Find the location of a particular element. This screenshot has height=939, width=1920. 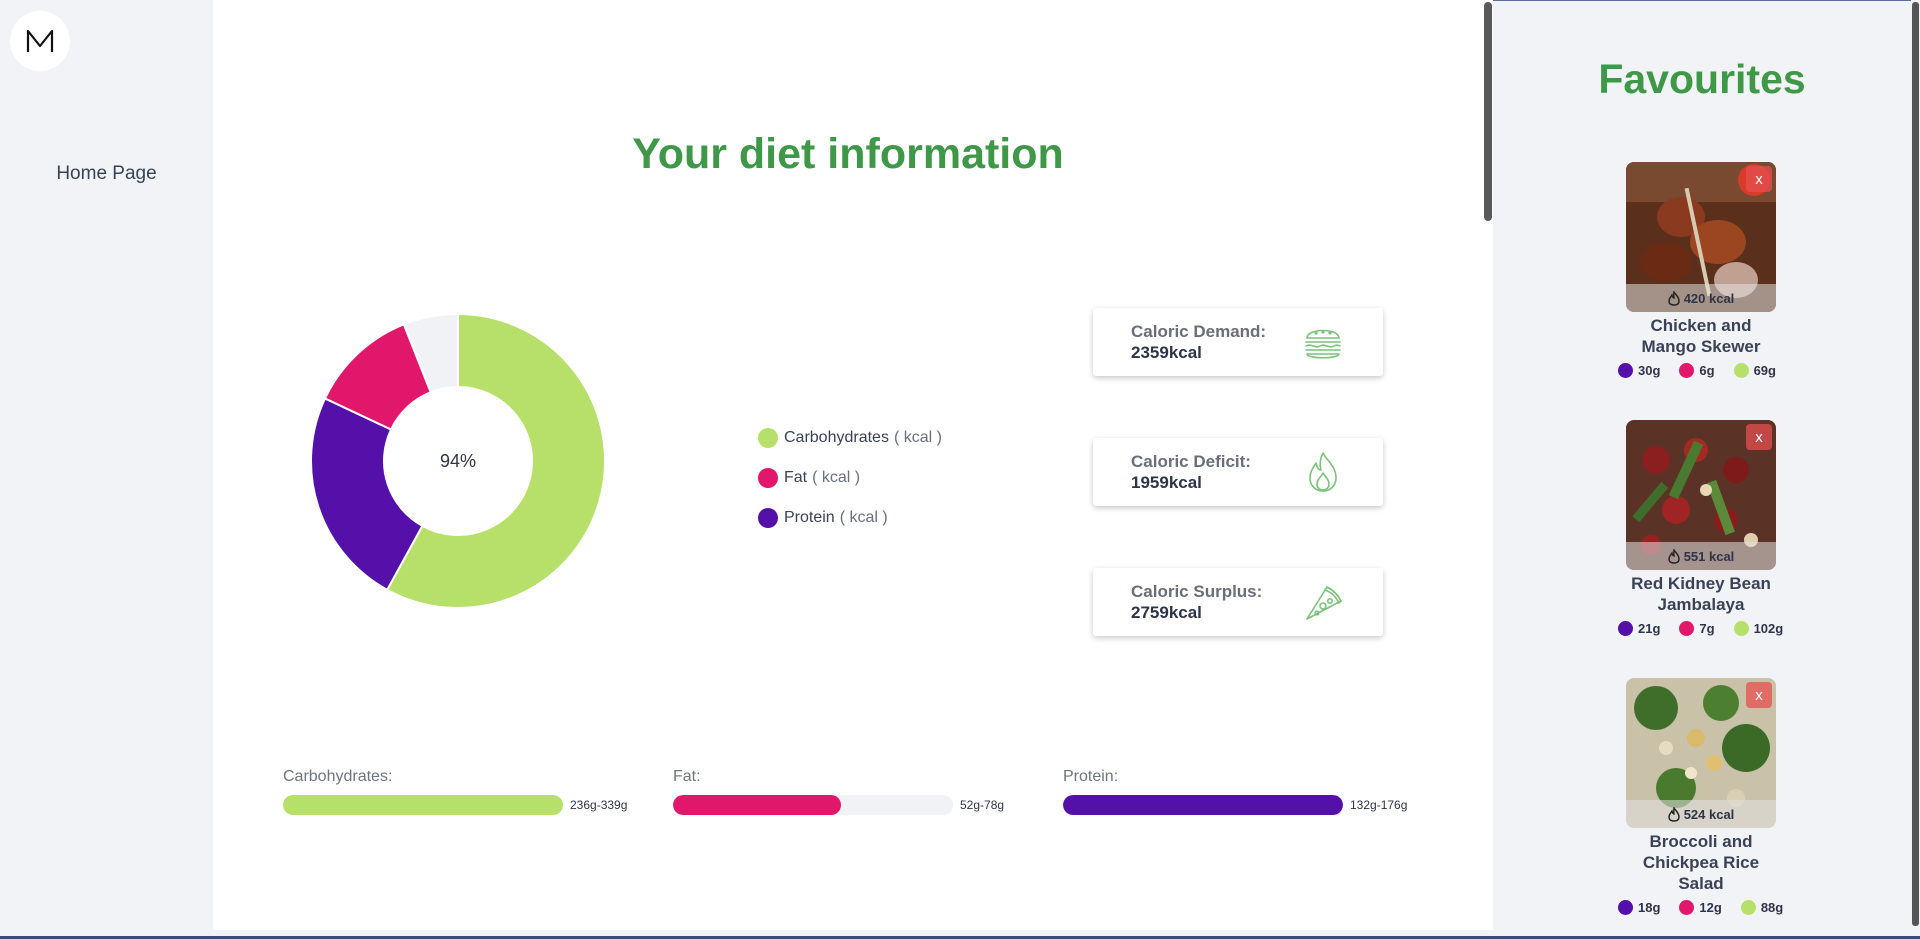

fat-macro: Fat: 52g-78g is located at coordinates (838, 791).